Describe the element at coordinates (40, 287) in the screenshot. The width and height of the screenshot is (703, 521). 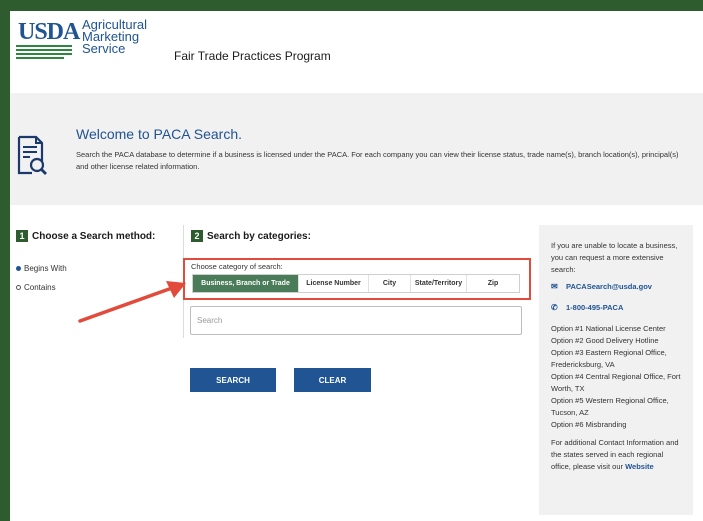
I see `radio-label: Contains` at that location.